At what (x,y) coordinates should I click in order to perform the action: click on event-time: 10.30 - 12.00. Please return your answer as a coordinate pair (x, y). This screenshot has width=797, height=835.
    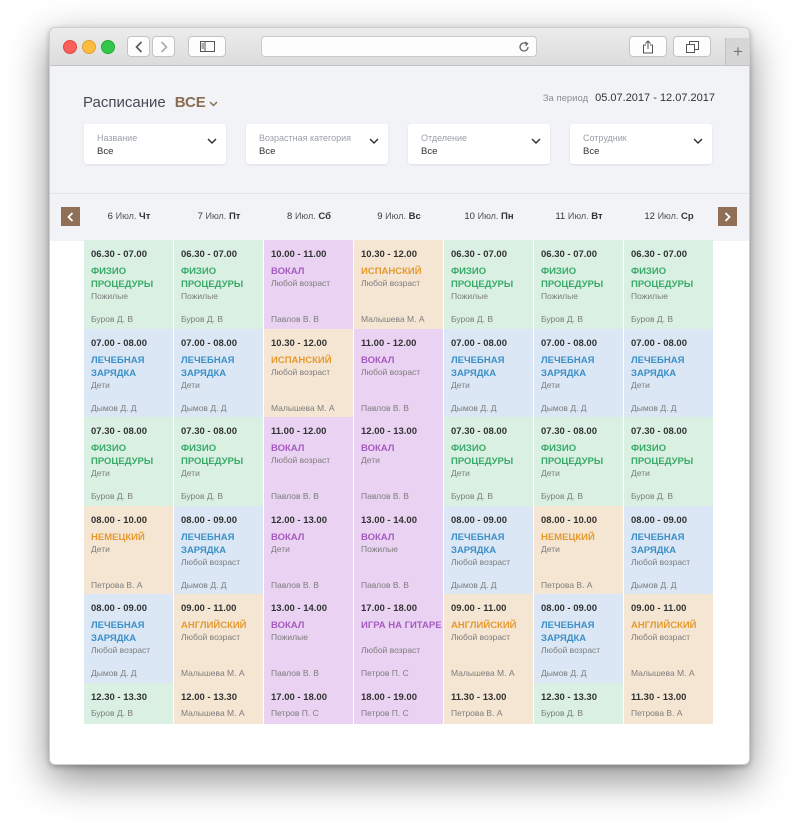
    Looking at the image, I should click on (389, 254).